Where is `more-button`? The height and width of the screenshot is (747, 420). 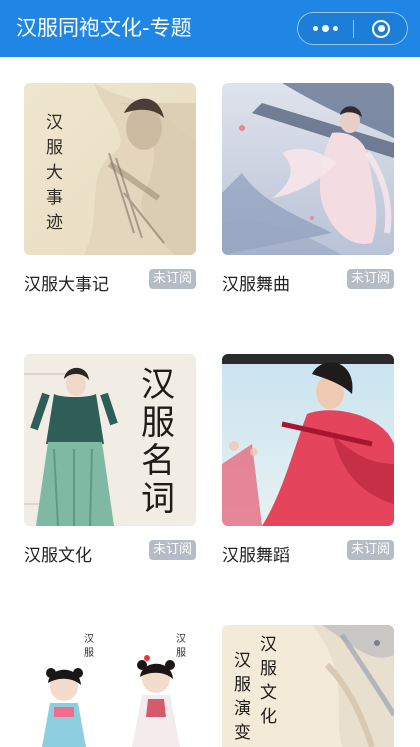 more-button is located at coordinates (325, 28).